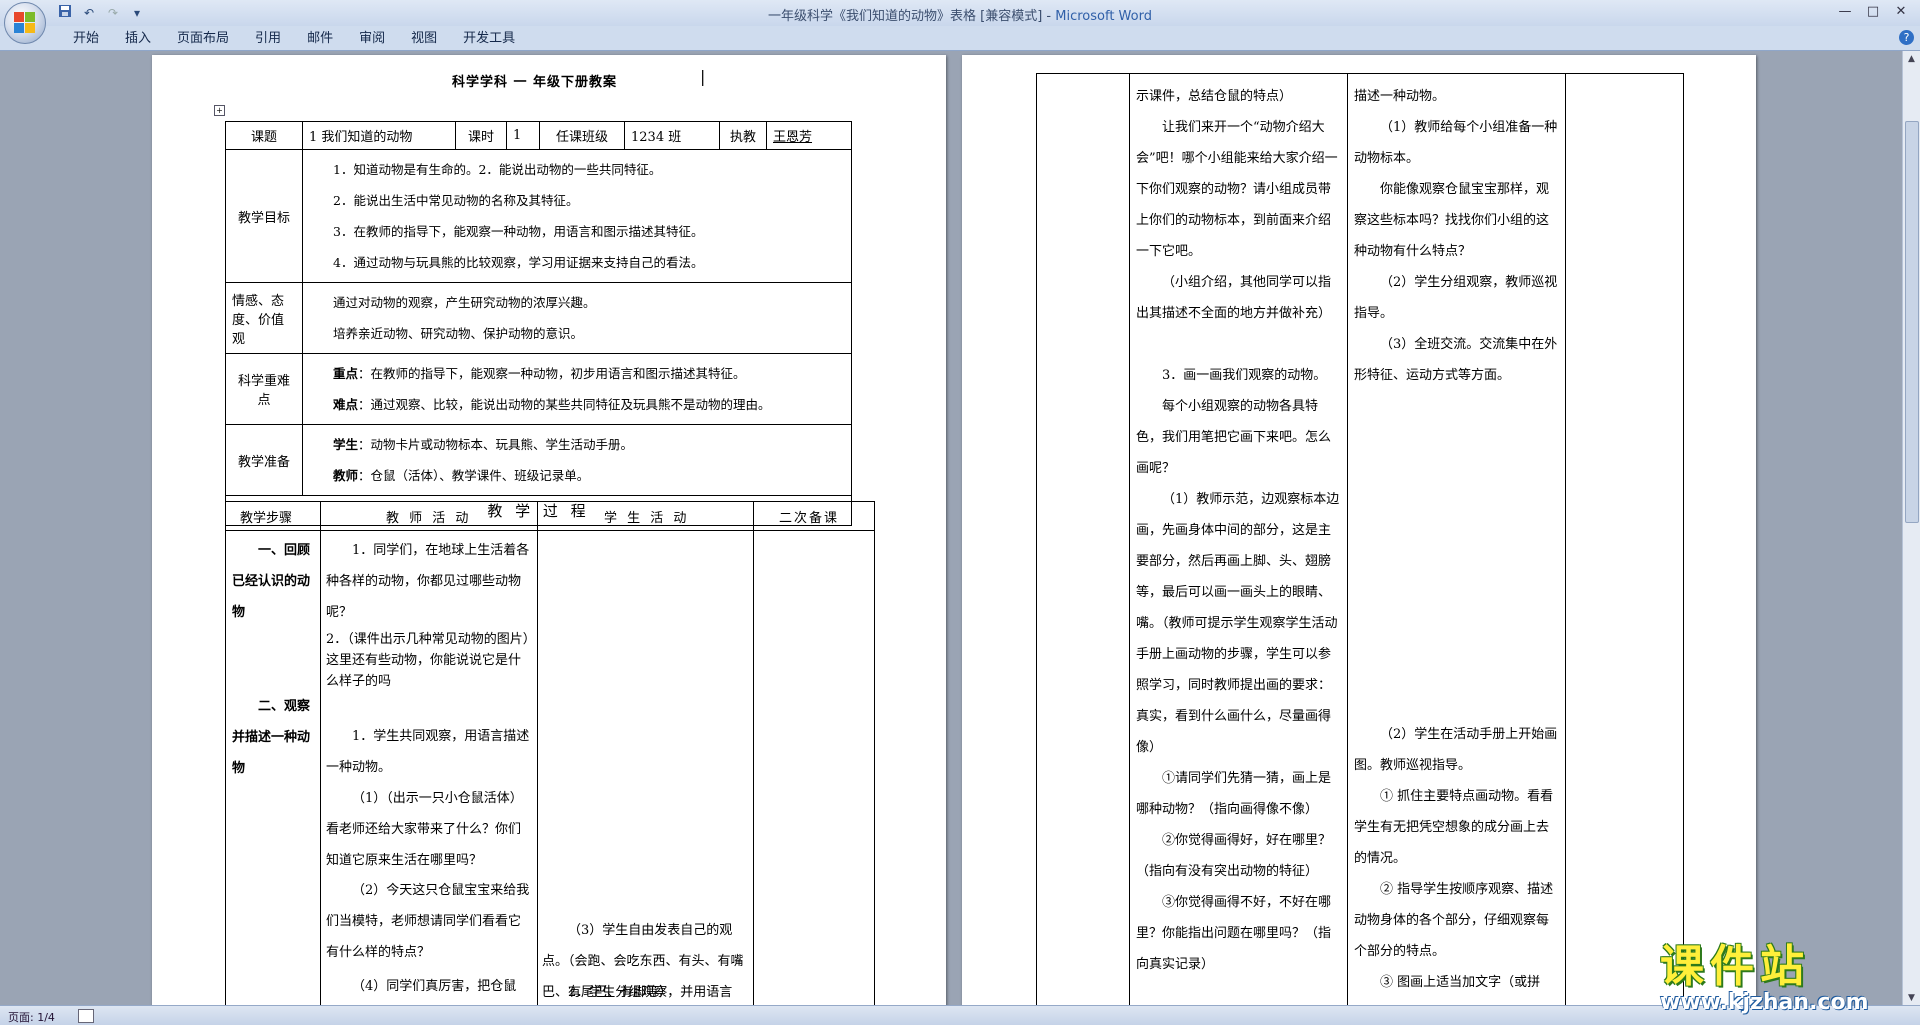 The height and width of the screenshot is (1025, 1920). I want to click on tab-developer: 开发工具, so click(489, 39).